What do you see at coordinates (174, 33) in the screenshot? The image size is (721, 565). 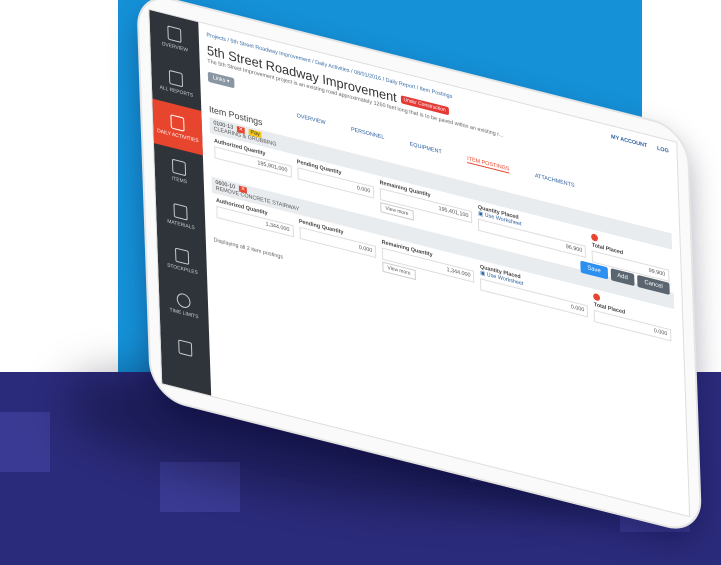 I see `overview-icon` at bounding box center [174, 33].